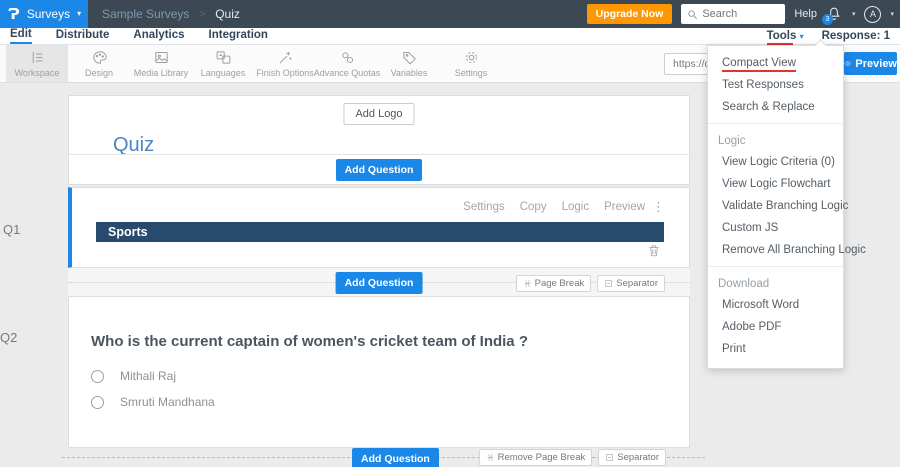 The height and width of the screenshot is (467, 900). What do you see at coordinates (223, 57) in the screenshot?
I see `translate-icon` at bounding box center [223, 57].